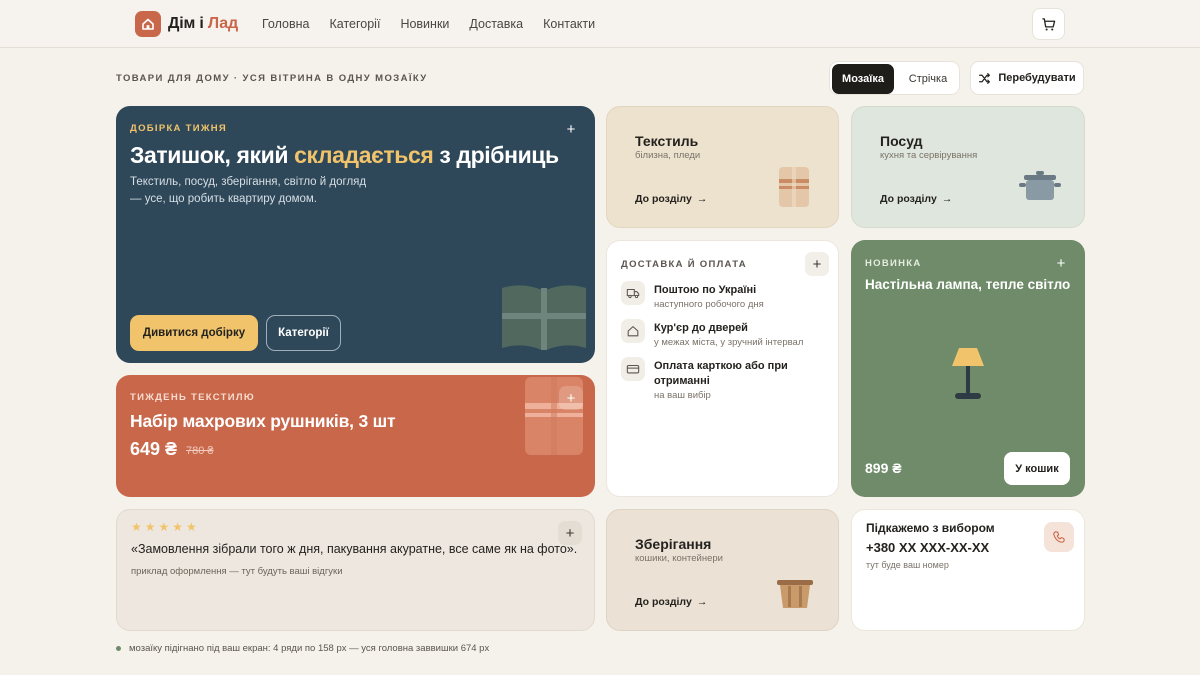  Describe the element at coordinates (364, 155) in the screenshot. I see `hero-title-highlight: складається` at that location.